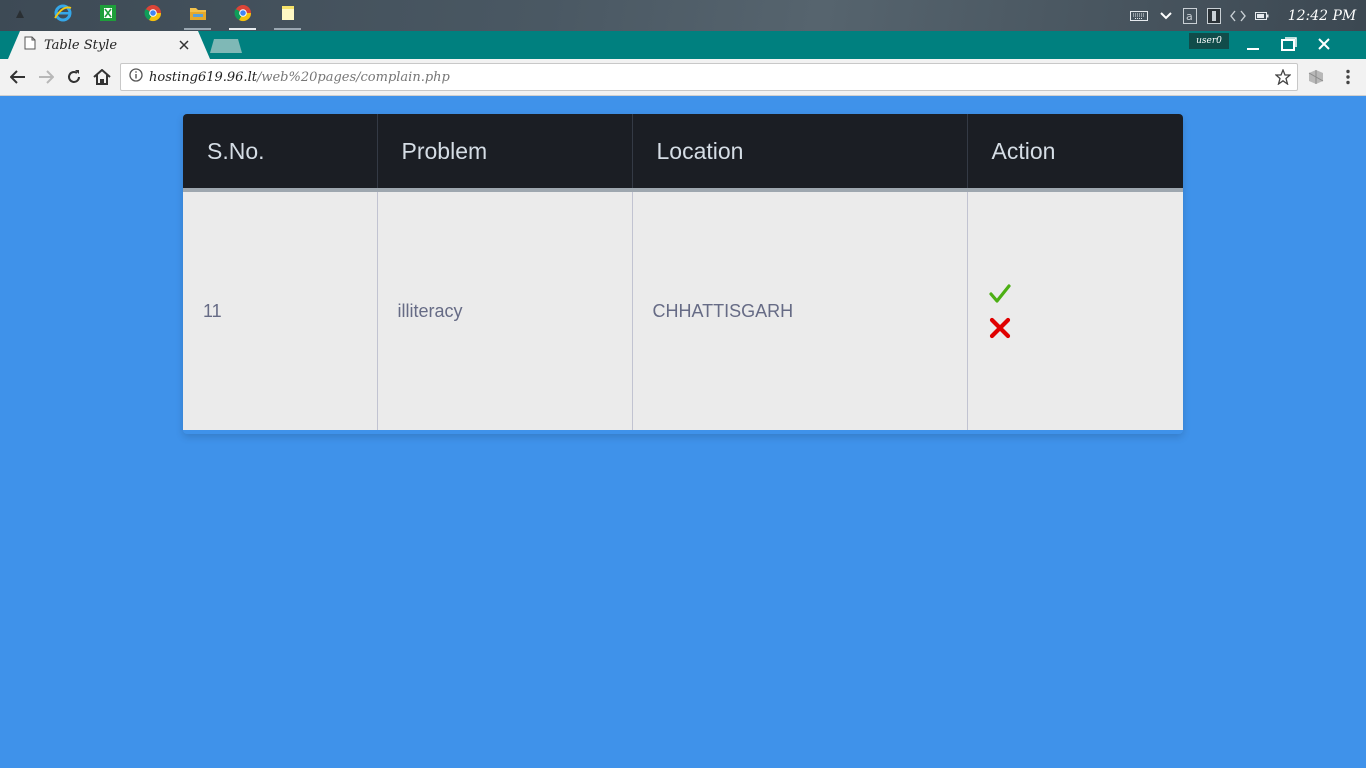 This screenshot has width=1366, height=768. What do you see at coordinates (1166, 15) in the screenshot?
I see `chevron-down-icon` at bounding box center [1166, 15].